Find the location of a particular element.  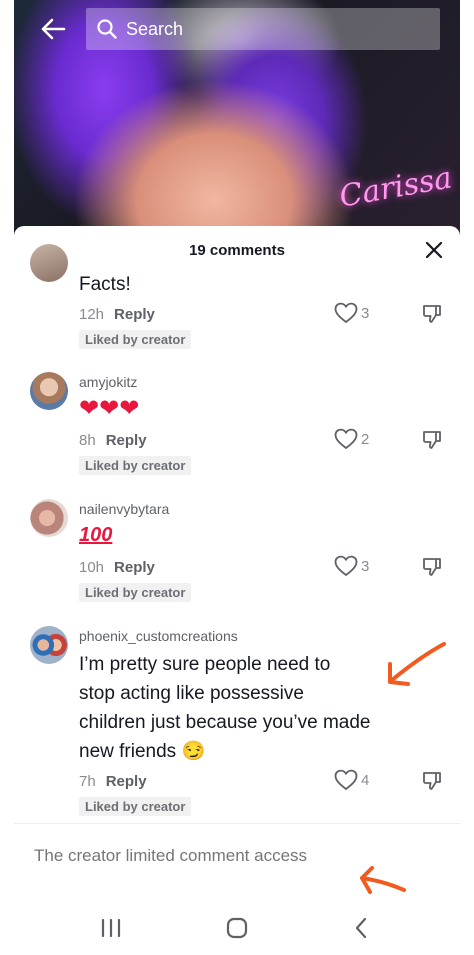

arrow-left-icon is located at coordinates (53, 29).